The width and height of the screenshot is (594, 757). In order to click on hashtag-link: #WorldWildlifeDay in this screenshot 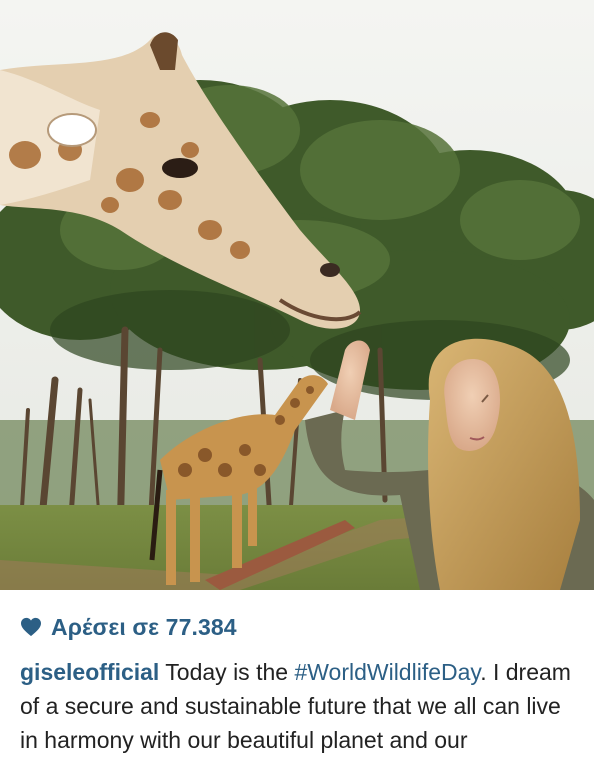, I will do `click(387, 672)`.